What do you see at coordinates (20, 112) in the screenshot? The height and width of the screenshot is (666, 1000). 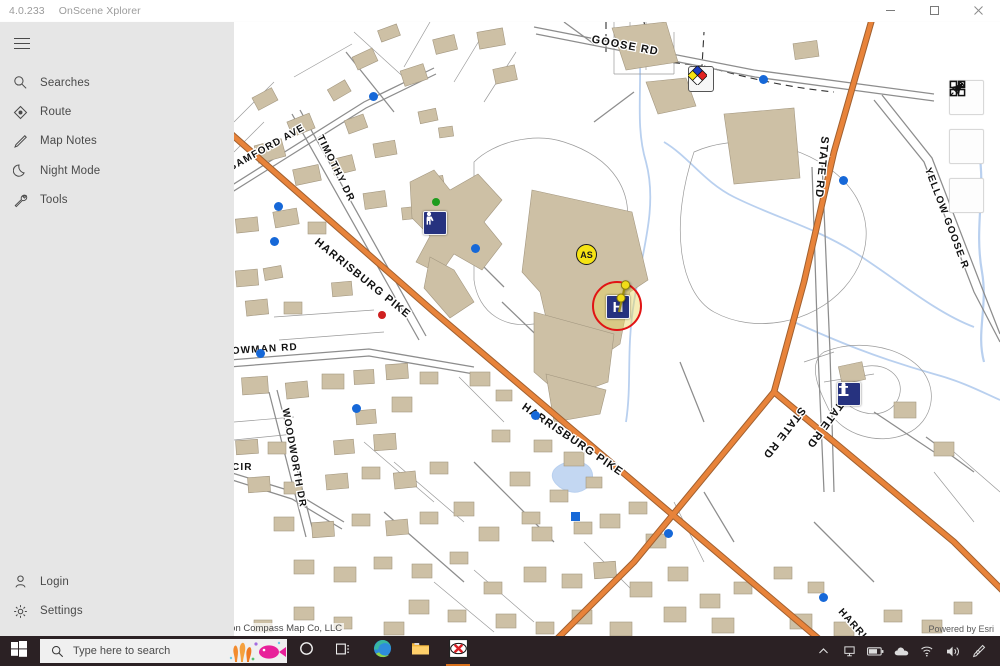 I see `route-icon` at bounding box center [20, 112].